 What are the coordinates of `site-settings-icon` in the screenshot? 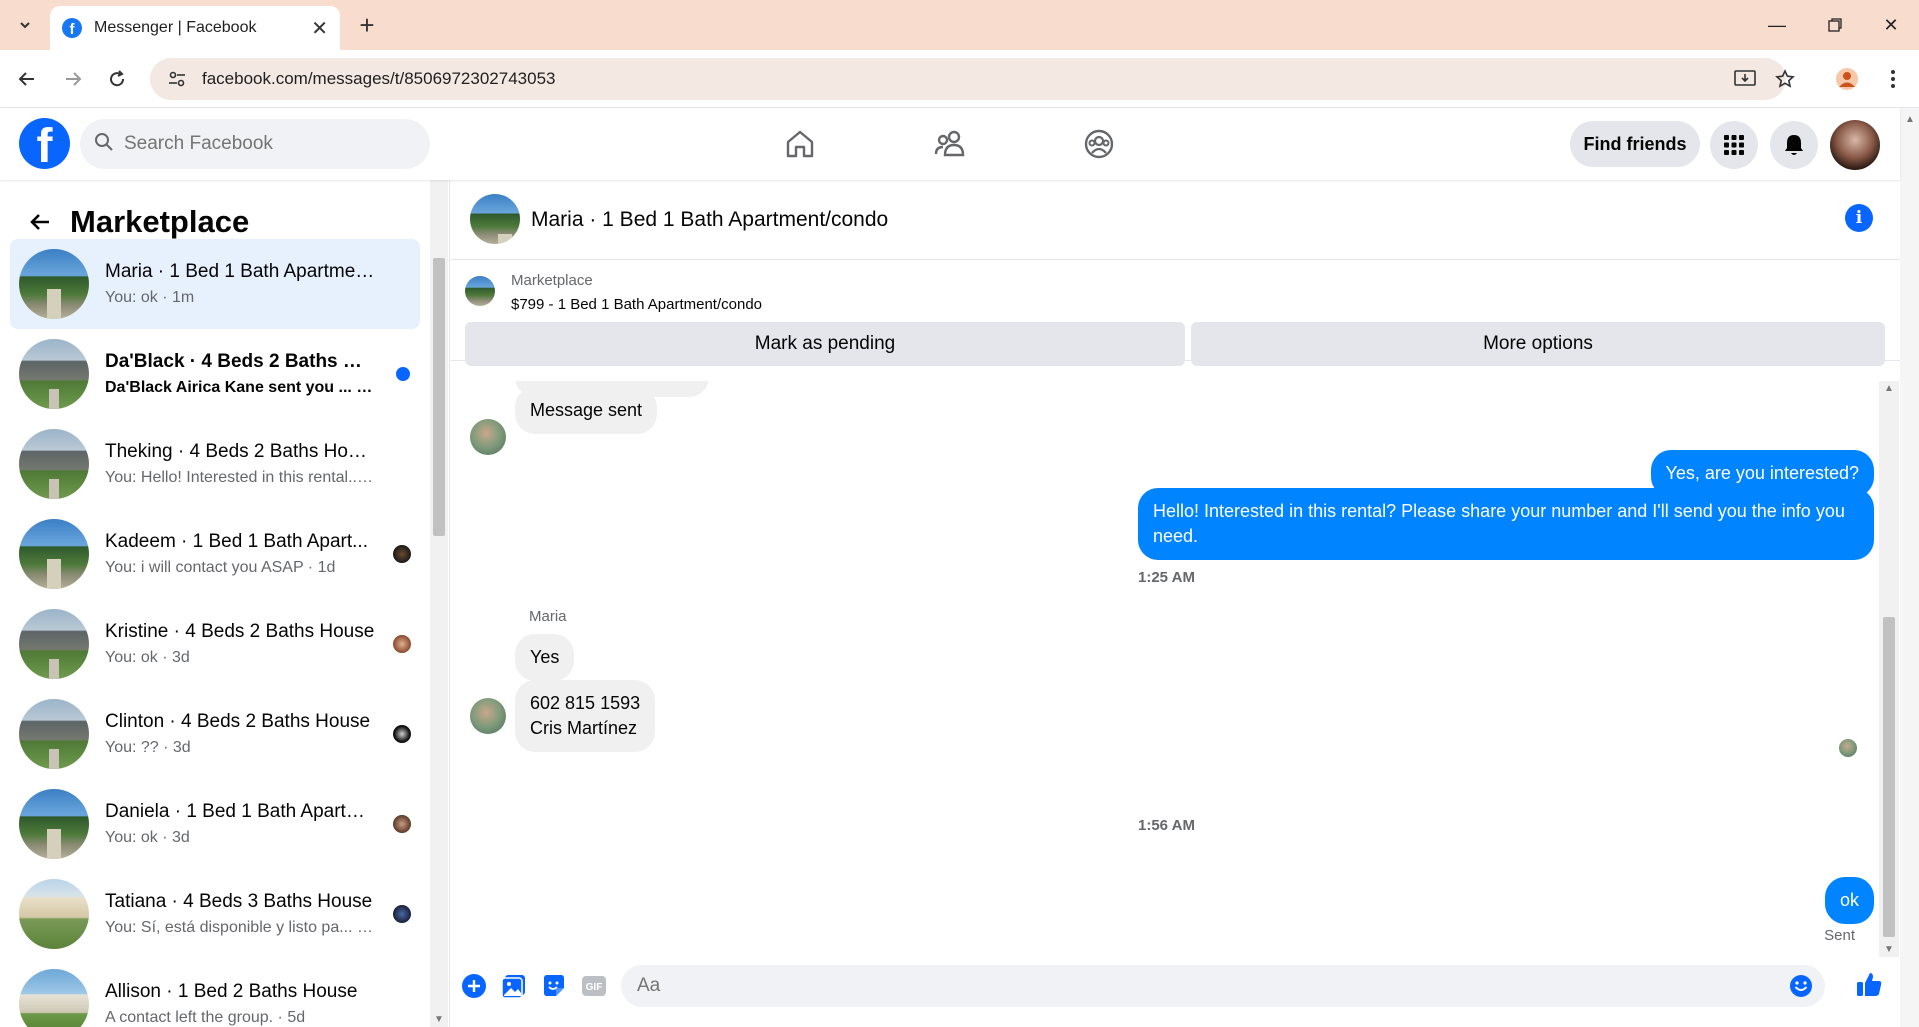 It's located at (177, 79).